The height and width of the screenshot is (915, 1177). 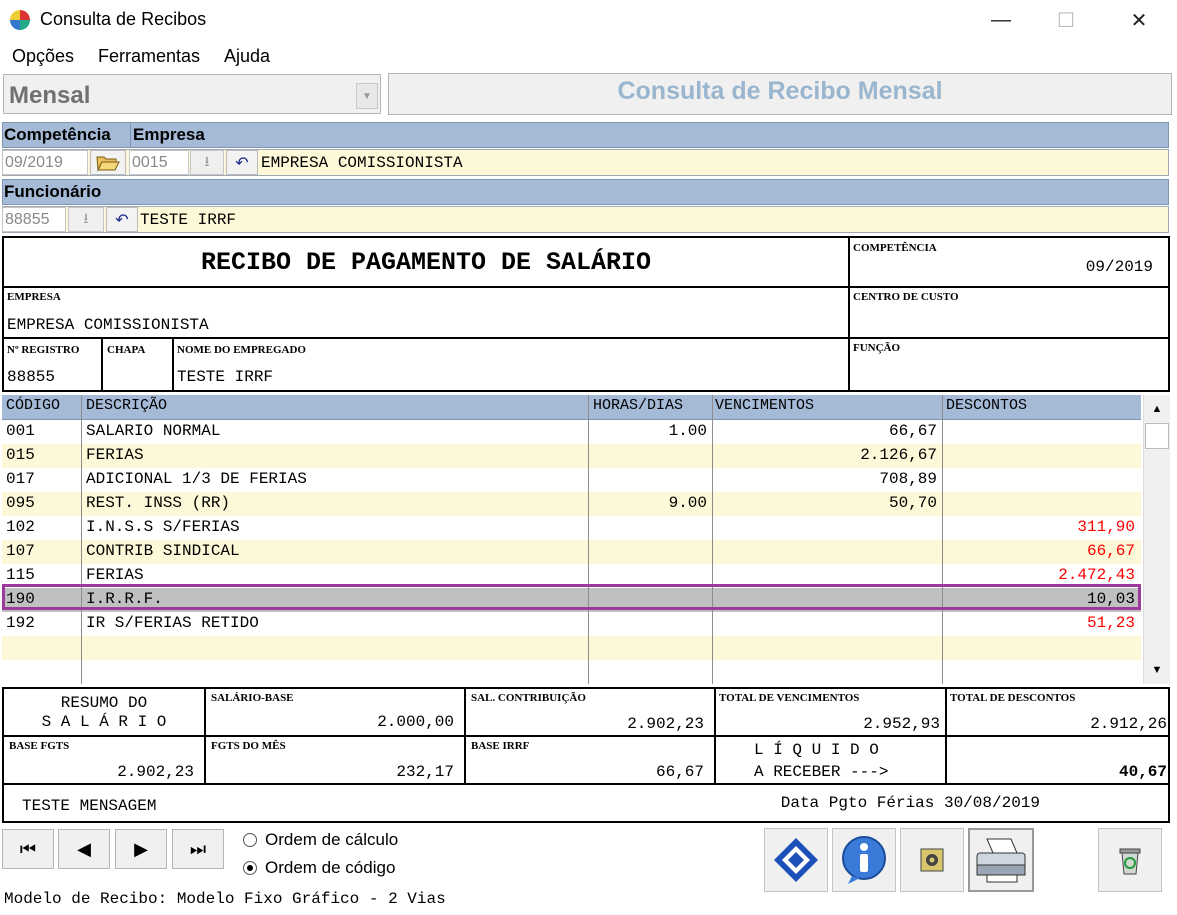 What do you see at coordinates (172, 623) in the screenshot?
I see `cell-descricao: IR S/FERIAS RETIDO` at bounding box center [172, 623].